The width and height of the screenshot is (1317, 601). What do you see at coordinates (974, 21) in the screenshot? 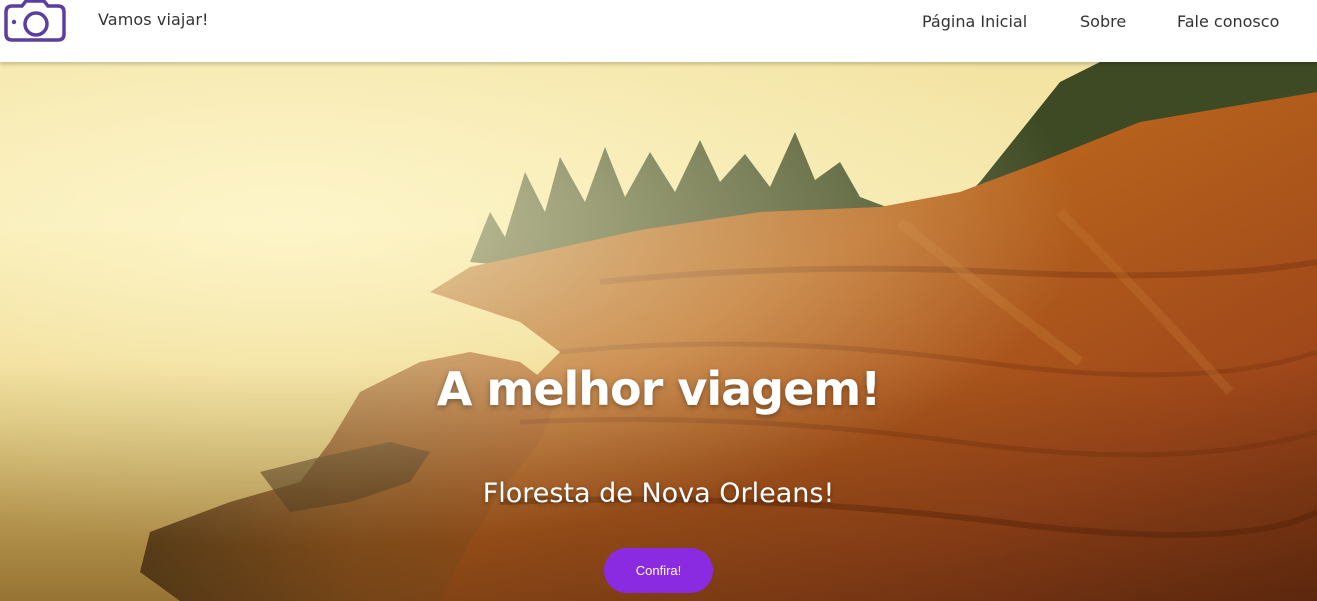
I see `nav-home-link: Página Inicial` at bounding box center [974, 21].